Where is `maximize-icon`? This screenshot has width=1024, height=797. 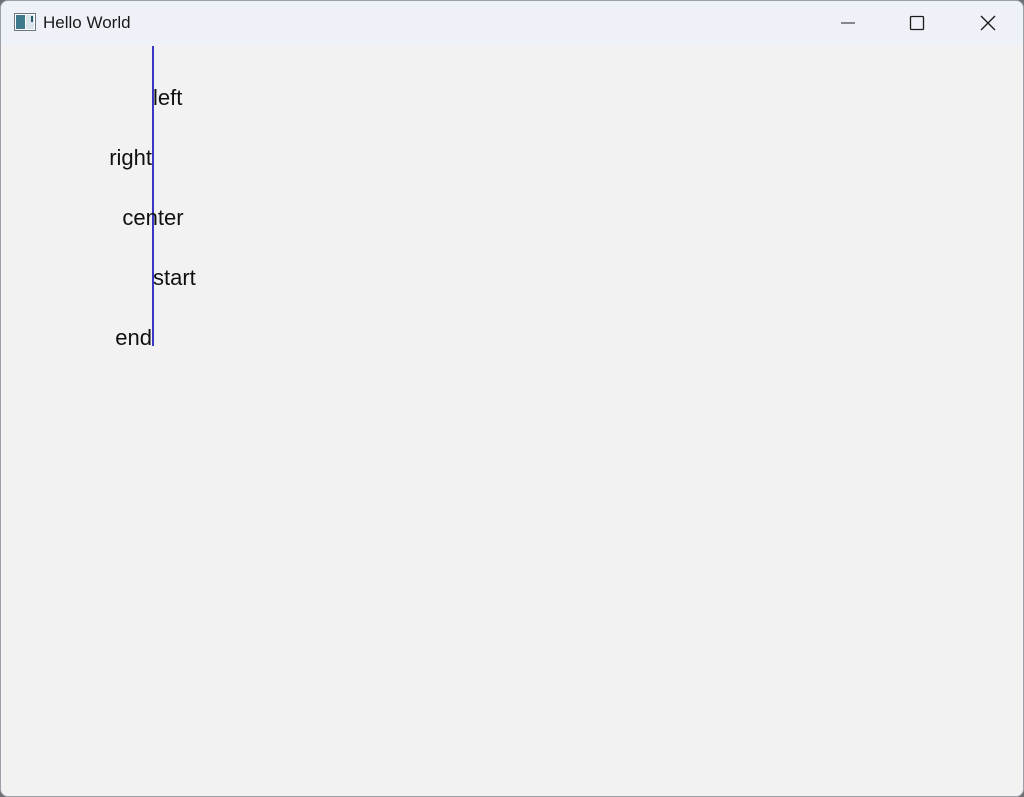
maximize-icon is located at coordinates (917, 23).